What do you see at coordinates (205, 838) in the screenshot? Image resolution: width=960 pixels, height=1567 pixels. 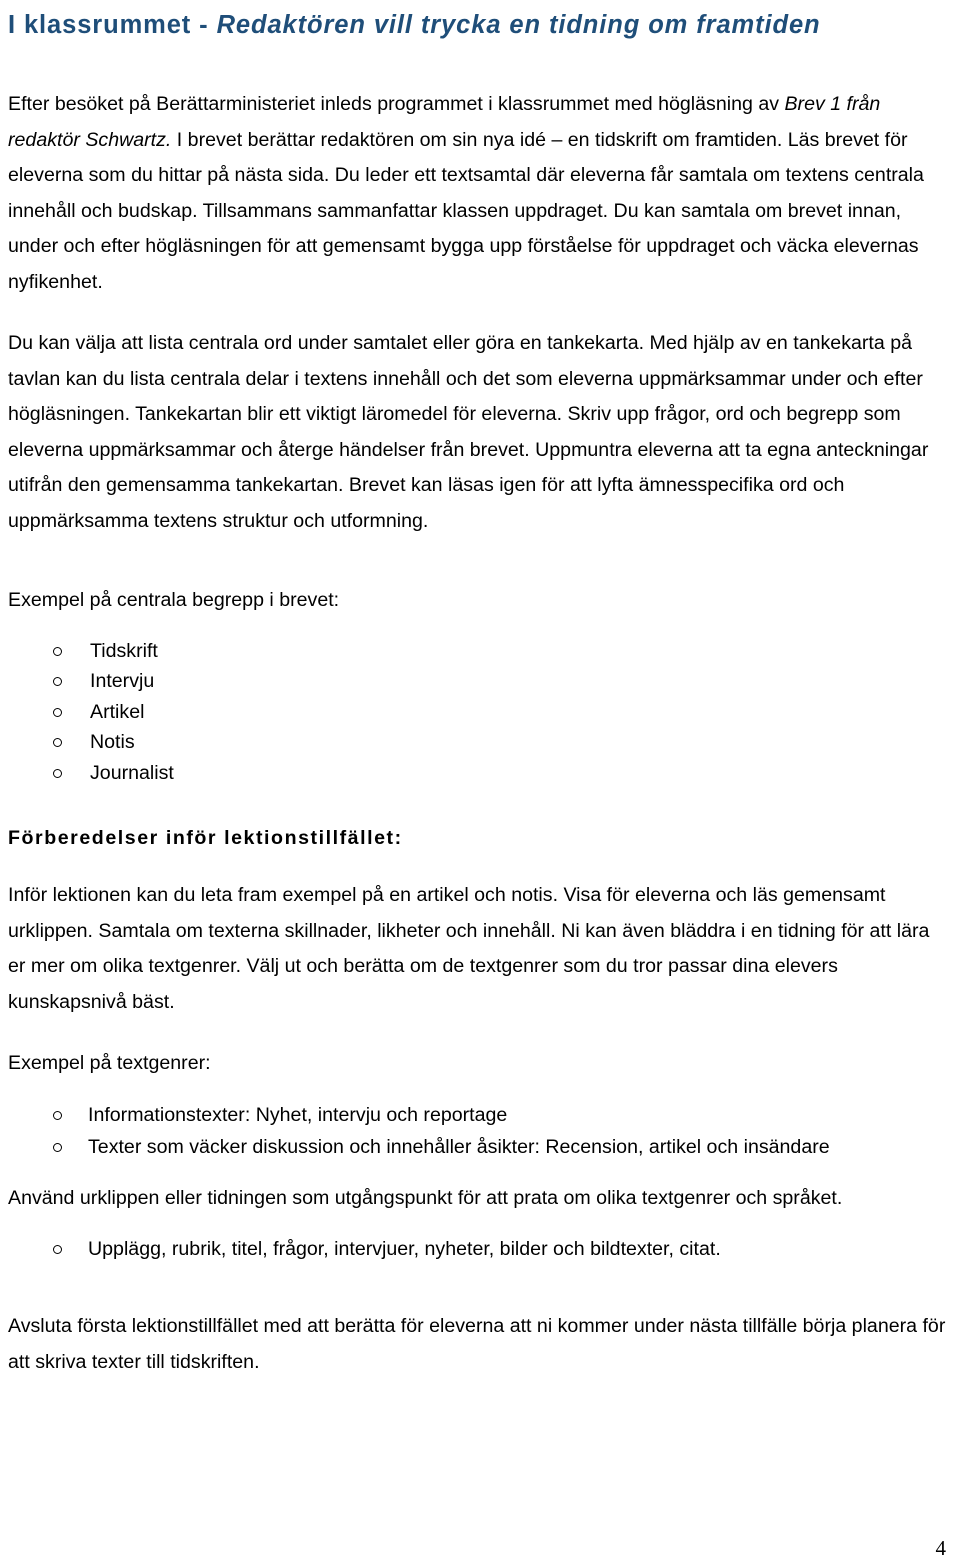 I see `forberedelser-heading: Förberedelser inför lektionstillfället:` at bounding box center [205, 838].